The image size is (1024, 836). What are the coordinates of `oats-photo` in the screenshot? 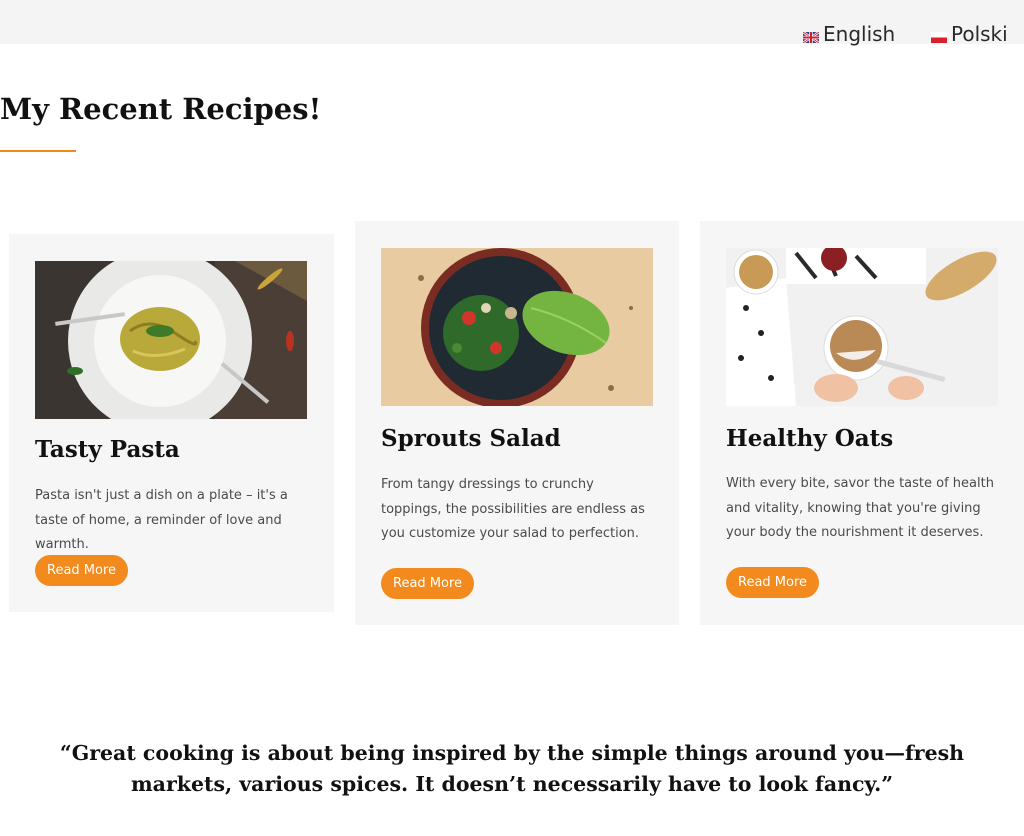 It's located at (862, 327).